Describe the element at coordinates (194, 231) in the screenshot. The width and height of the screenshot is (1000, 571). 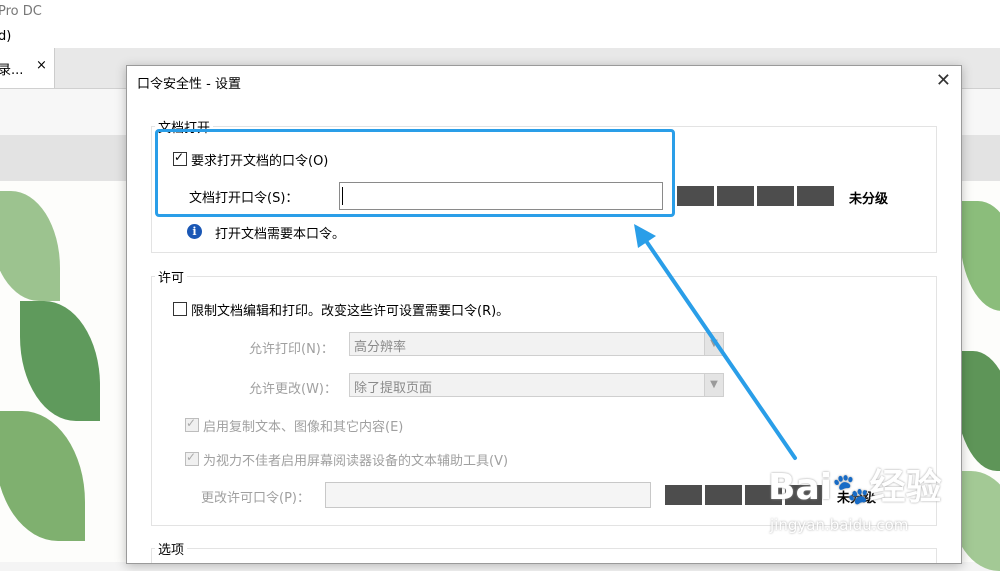
I see `info-icon: i` at that location.